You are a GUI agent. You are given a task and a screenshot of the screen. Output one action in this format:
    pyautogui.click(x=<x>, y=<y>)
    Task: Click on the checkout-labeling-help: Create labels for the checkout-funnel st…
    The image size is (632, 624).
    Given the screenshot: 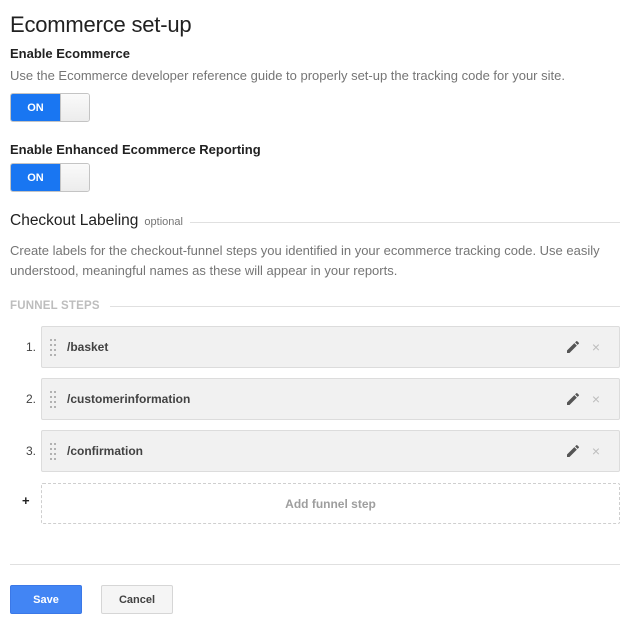 What is the action you would take?
    pyautogui.click(x=305, y=260)
    